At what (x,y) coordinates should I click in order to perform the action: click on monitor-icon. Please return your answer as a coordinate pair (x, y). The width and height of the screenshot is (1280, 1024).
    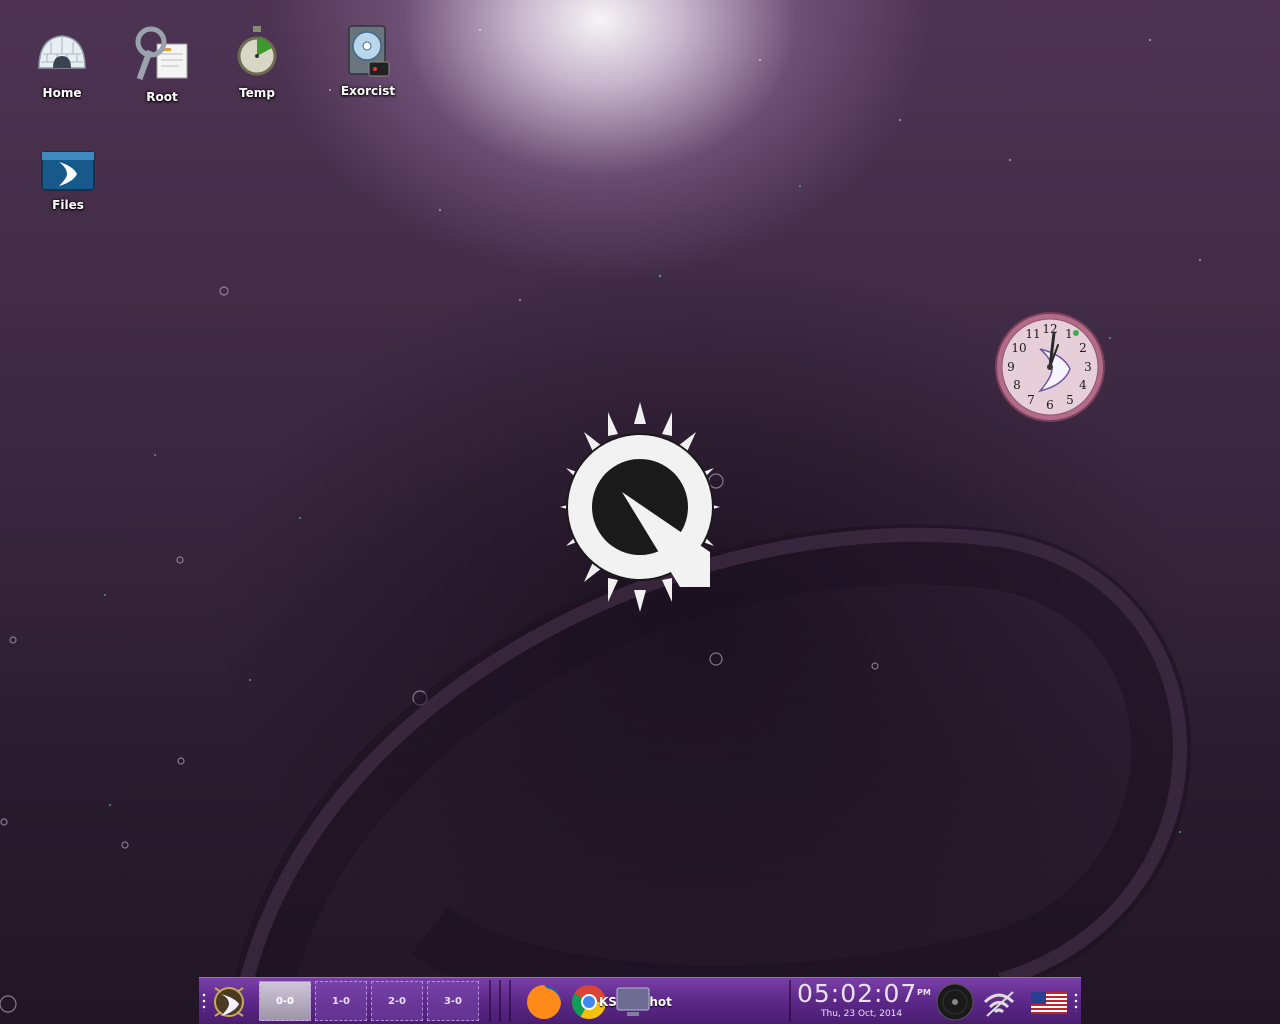
    Looking at the image, I should click on (633, 1002).